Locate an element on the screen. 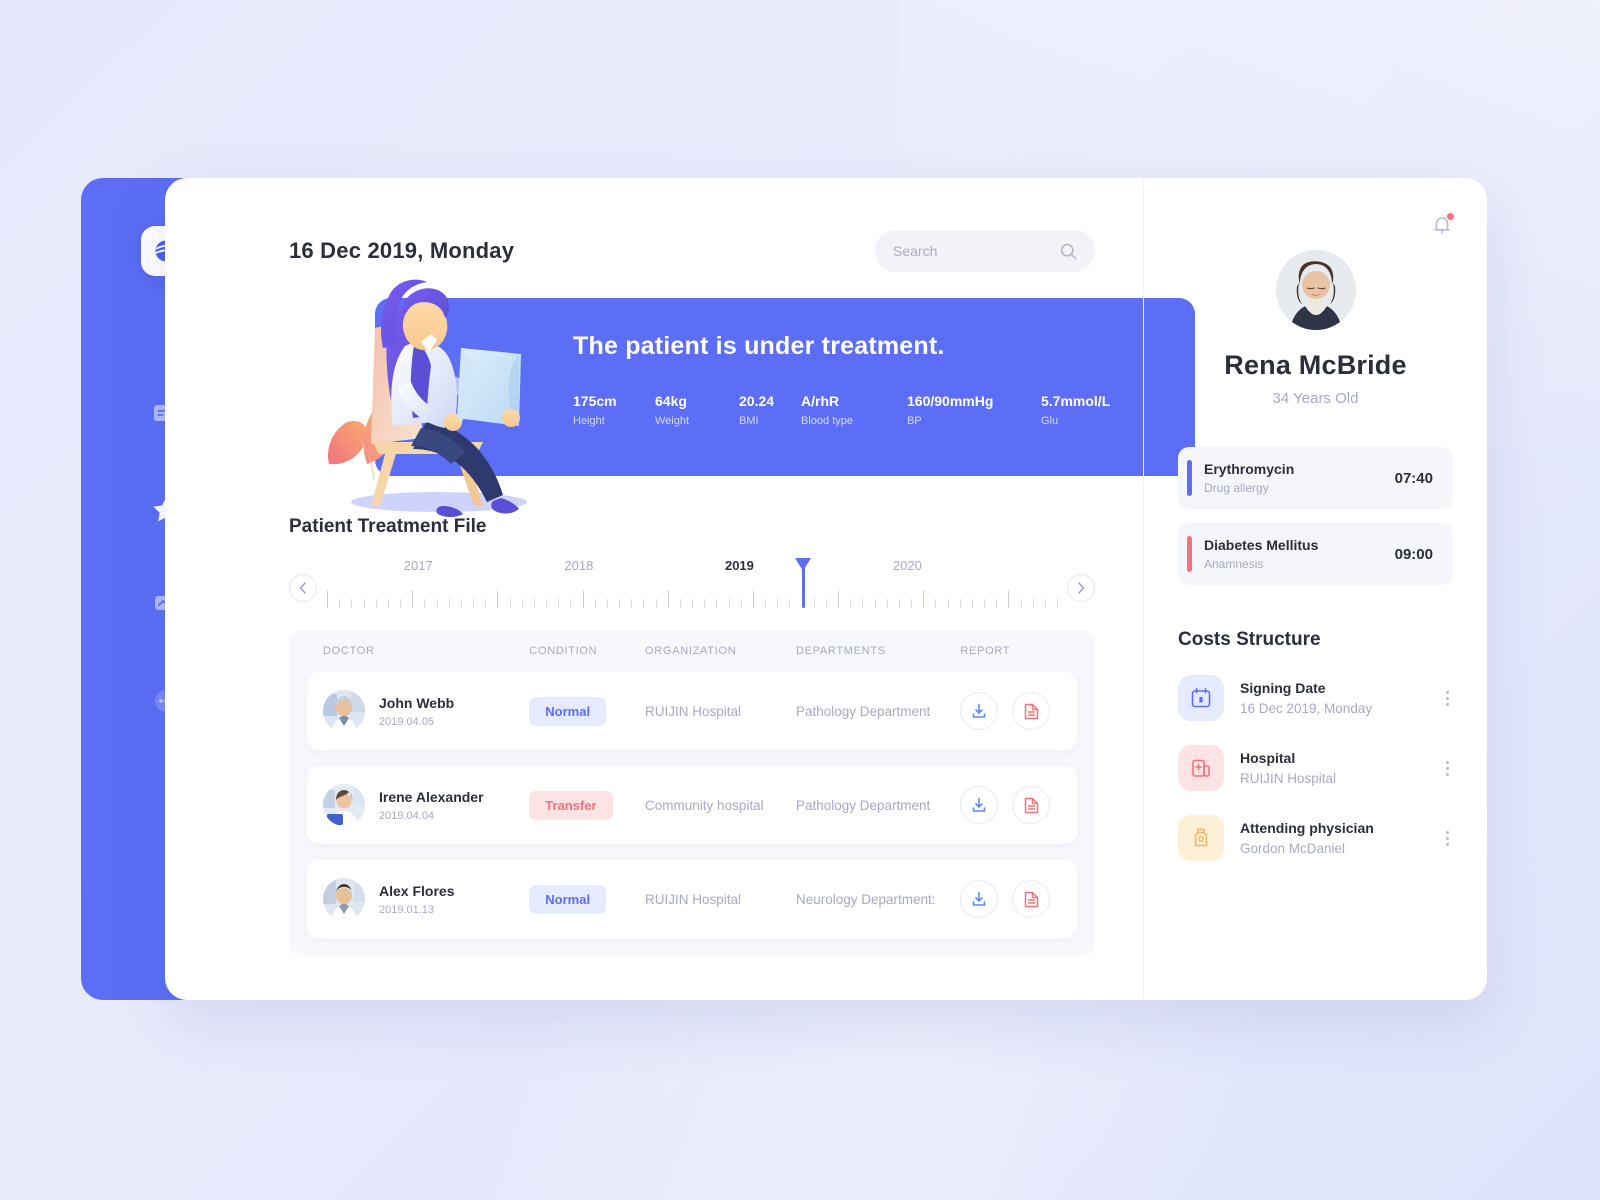 Image resolution: width=1600 pixels, height=1200 pixels. condition-cell: Normal is located at coordinates (587, 711).